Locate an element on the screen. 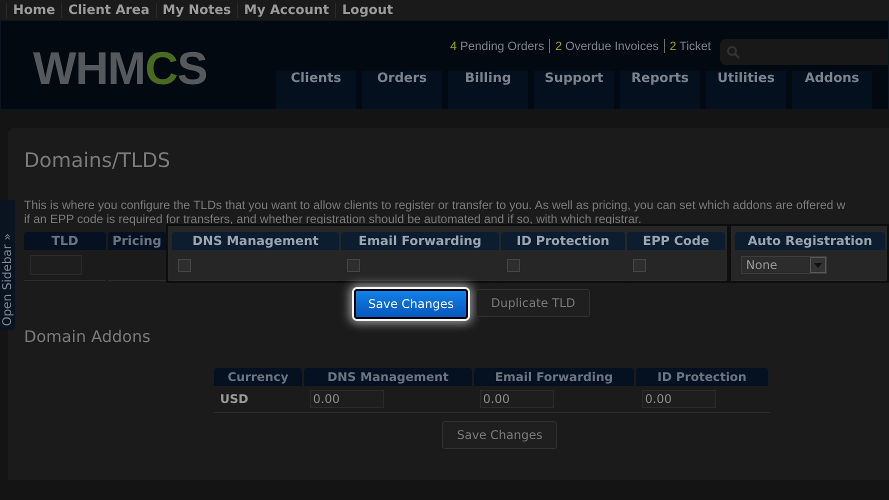  section-title: Domain Addons is located at coordinates (88, 336).